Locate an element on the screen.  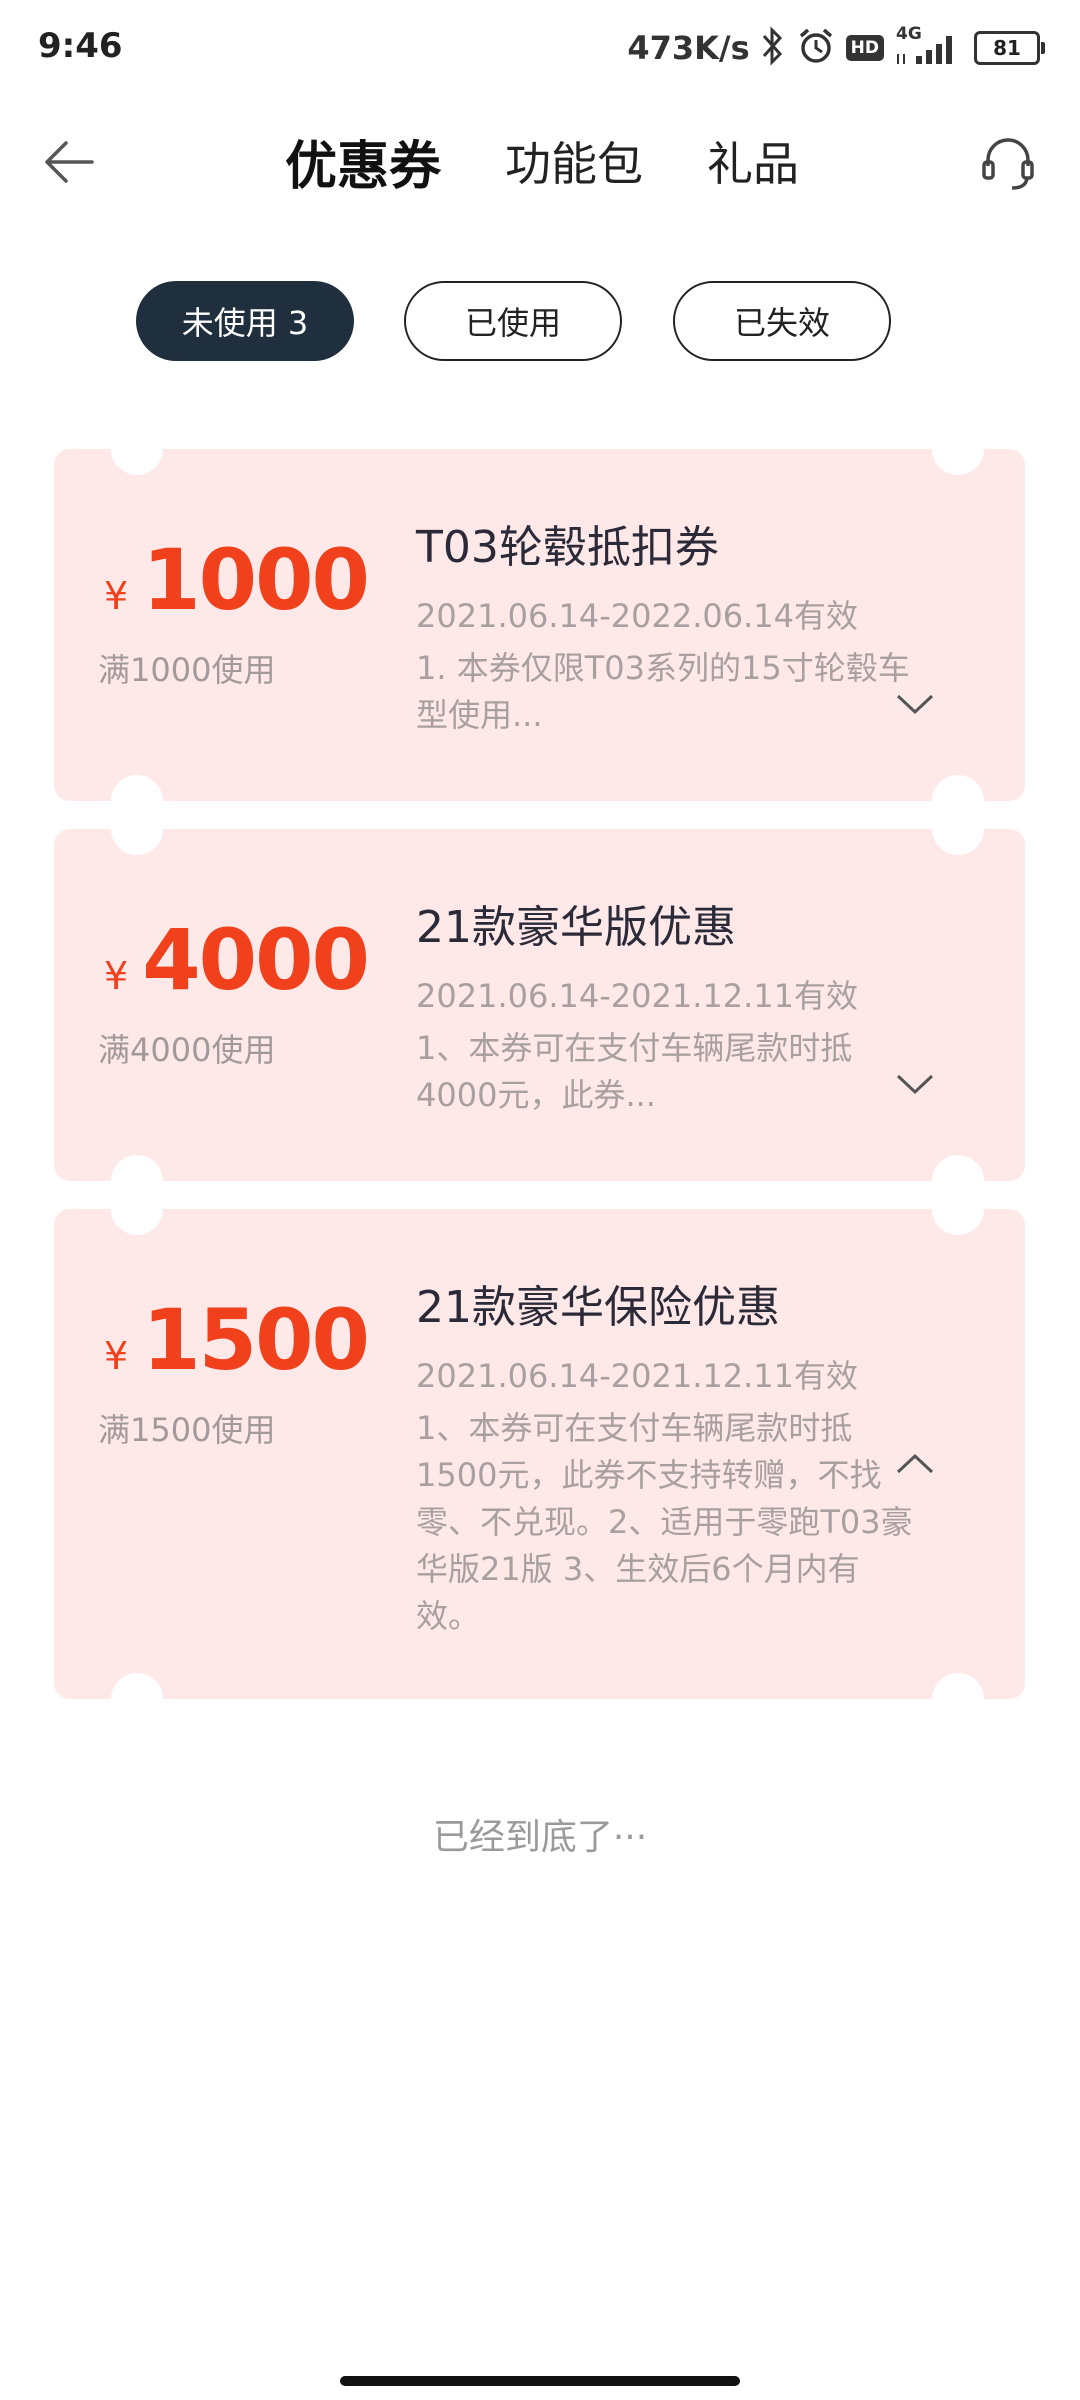
coupon-validity: 2021.06.14-2022.06.14有效 is located at coordinates (637, 616).